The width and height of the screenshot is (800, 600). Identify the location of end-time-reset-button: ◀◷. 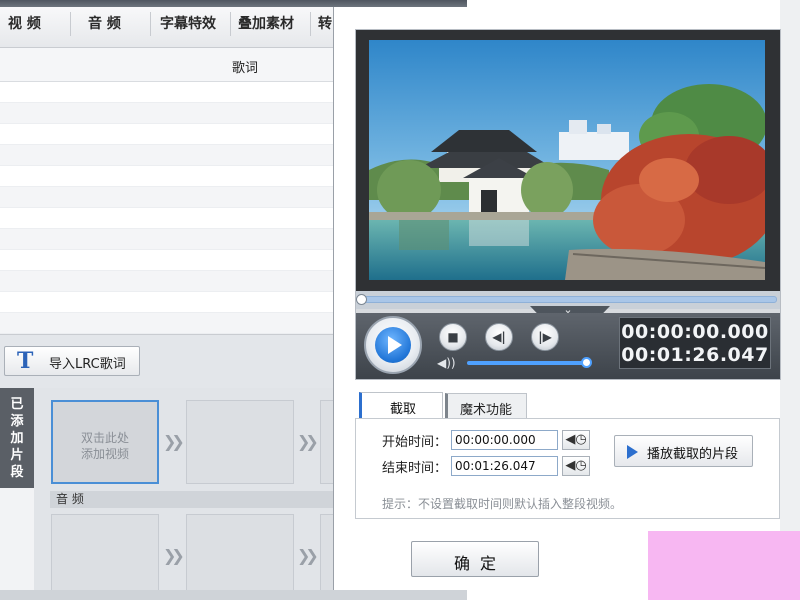
(576, 466).